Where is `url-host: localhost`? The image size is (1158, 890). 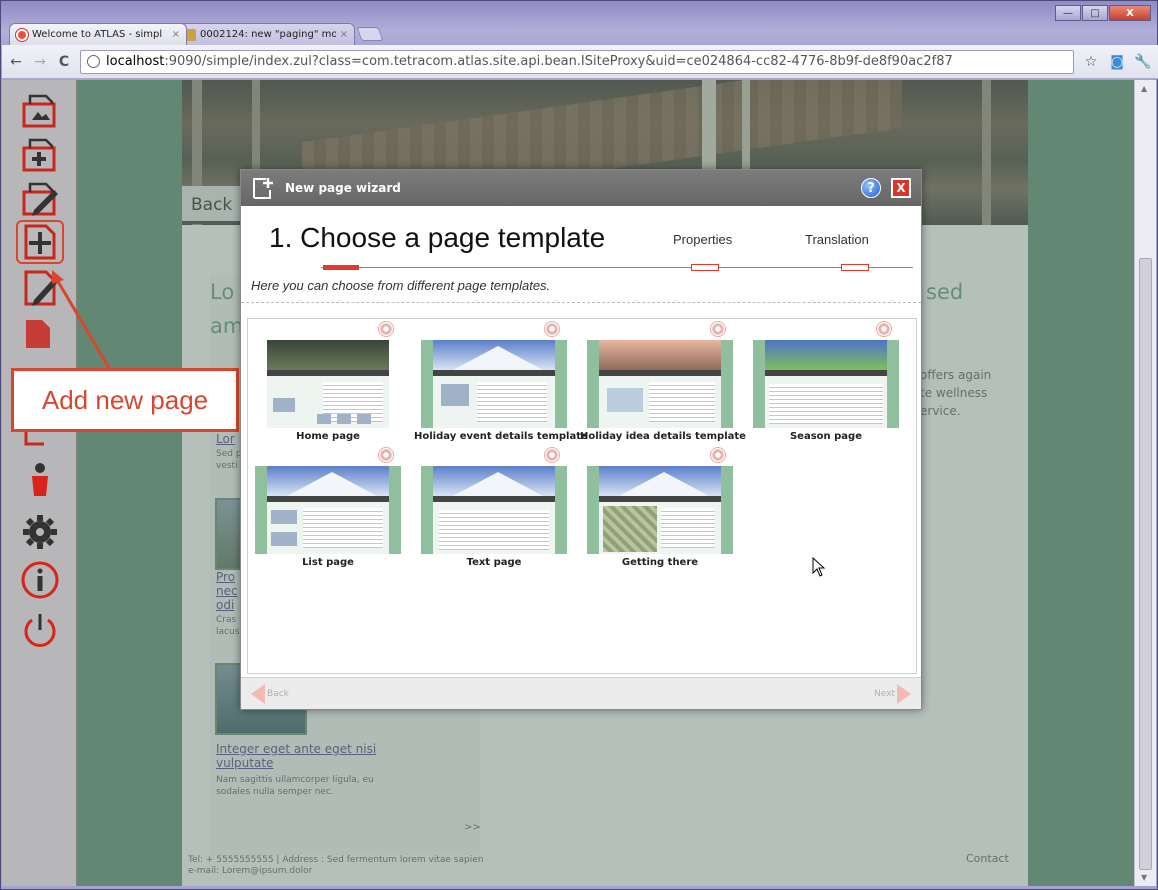
url-host: localhost is located at coordinates (135, 61).